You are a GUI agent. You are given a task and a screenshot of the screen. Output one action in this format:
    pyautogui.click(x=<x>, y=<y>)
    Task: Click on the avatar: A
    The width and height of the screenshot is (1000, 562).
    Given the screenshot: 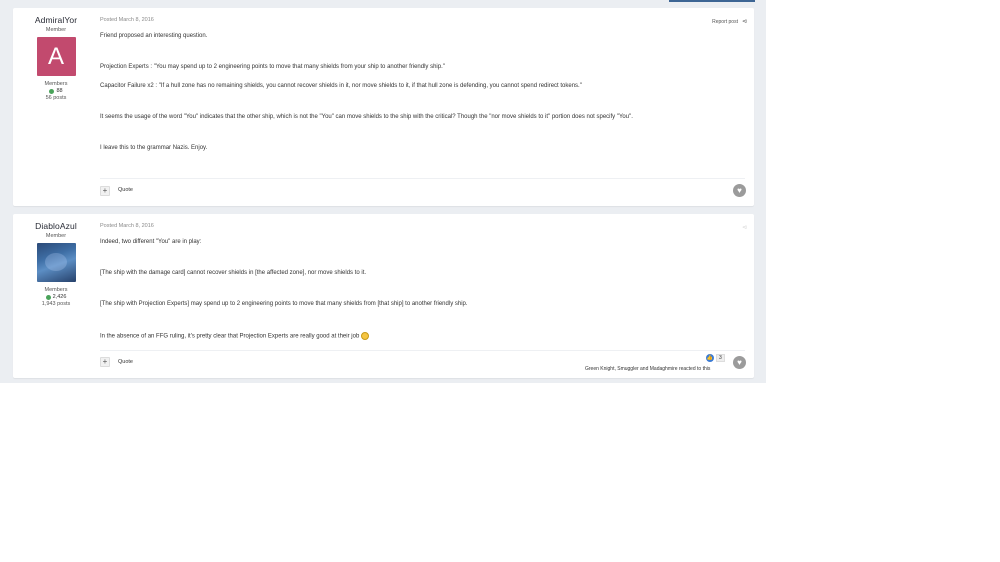 What is the action you would take?
    pyautogui.click(x=56, y=56)
    